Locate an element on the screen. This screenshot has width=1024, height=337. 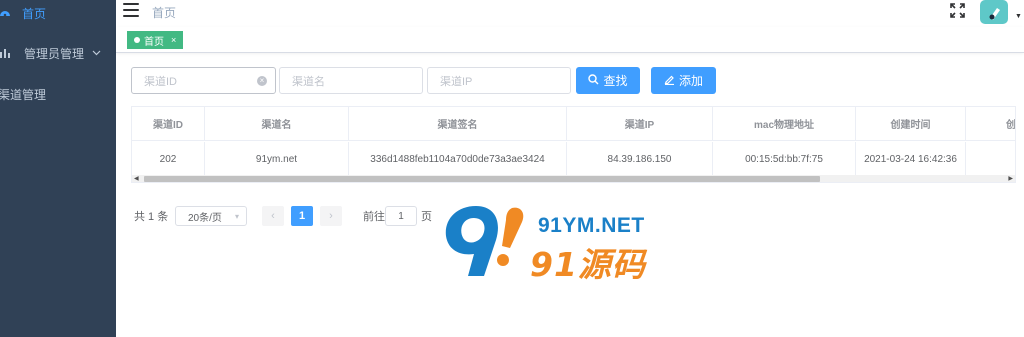
tag-label: 首页 is located at coordinates (154, 42).